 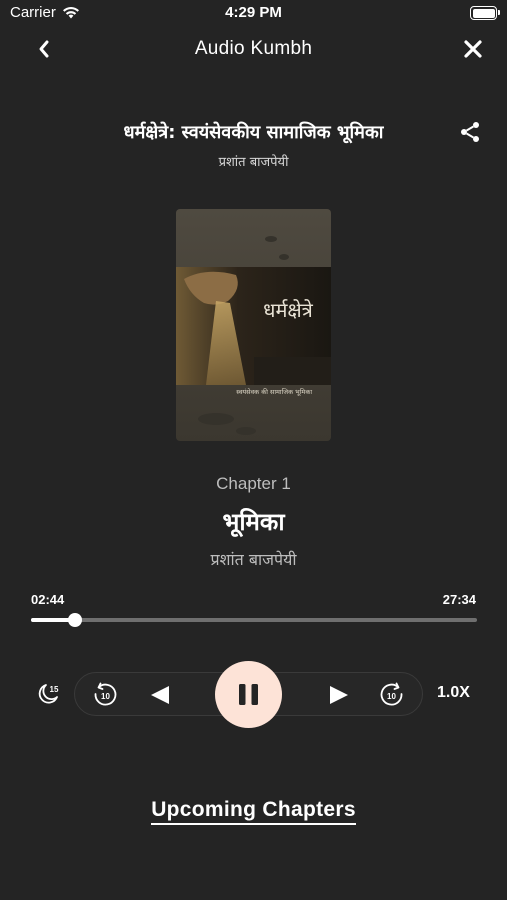 I want to click on previous-button, so click(x=160, y=695).